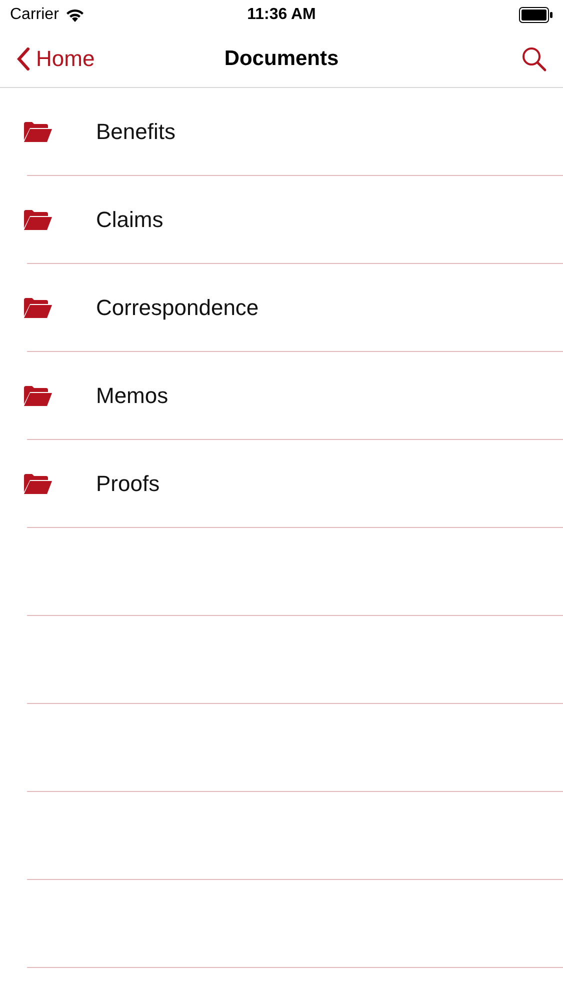 The height and width of the screenshot is (1000, 563). What do you see at coordinates (533, 59) in the screenshot?
I see `search-icon` at bounding box center [533, 59].